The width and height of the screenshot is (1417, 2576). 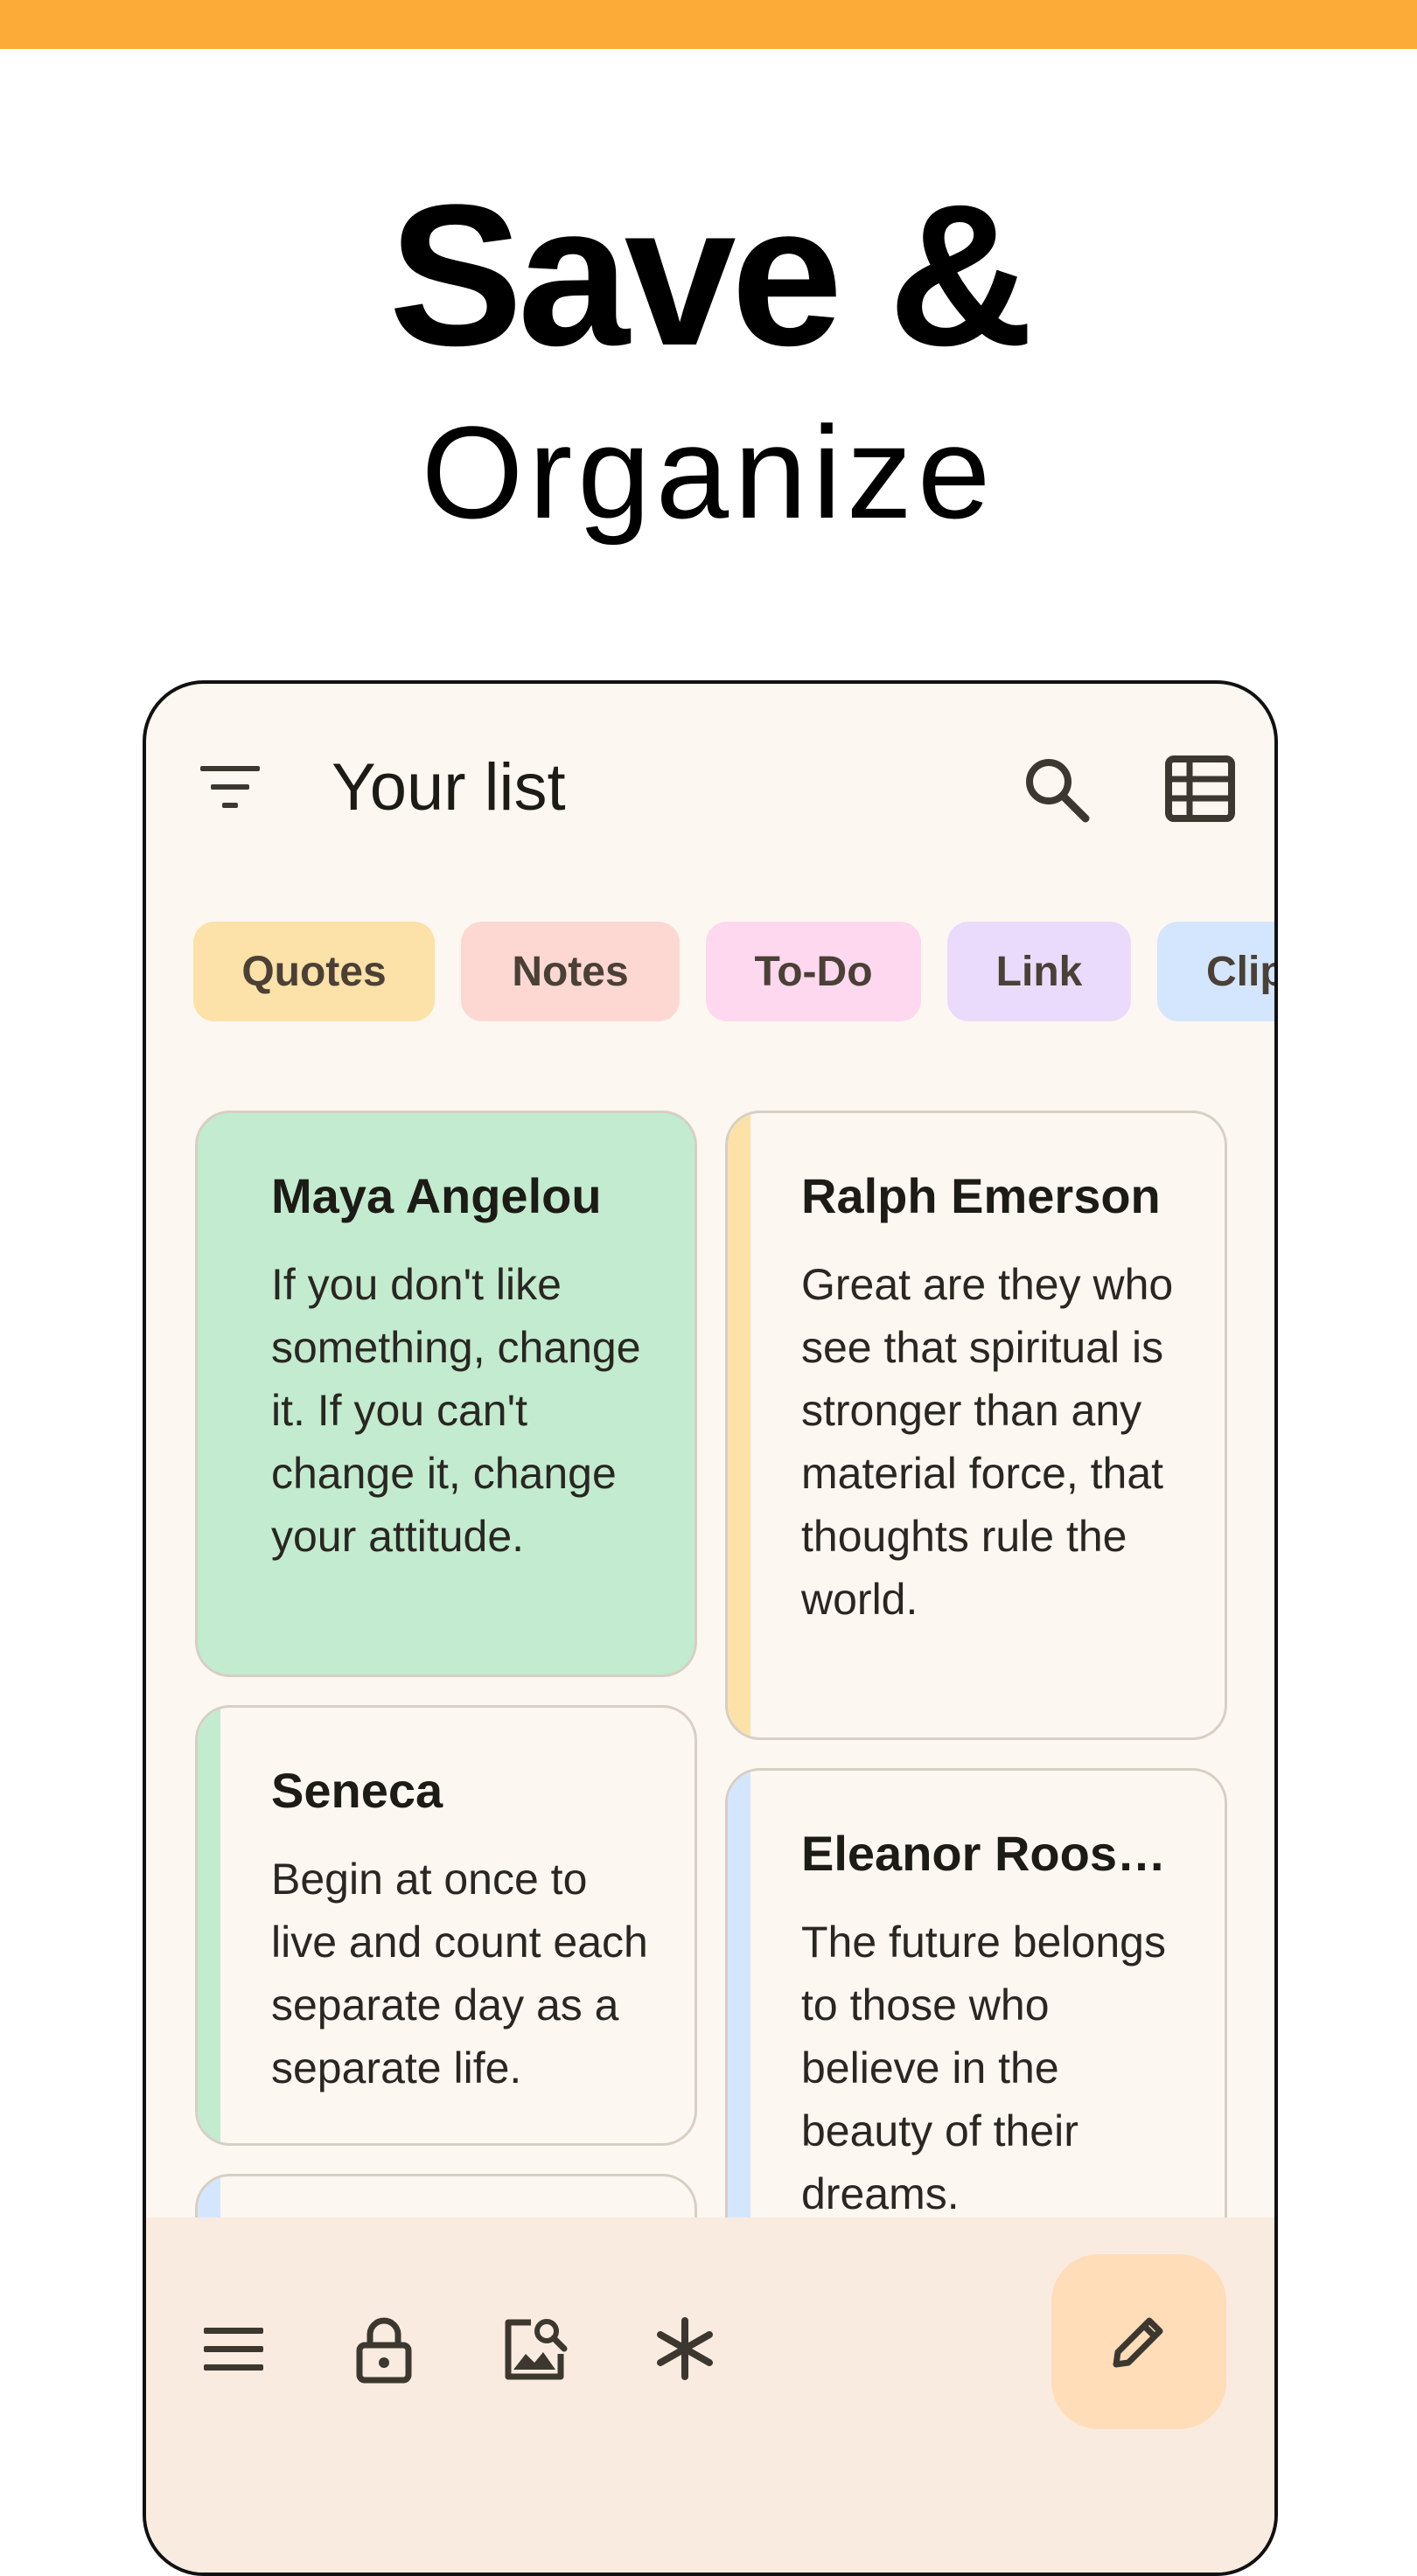 I want to click on bottom-app-bar, so click(x=710, y=2395).